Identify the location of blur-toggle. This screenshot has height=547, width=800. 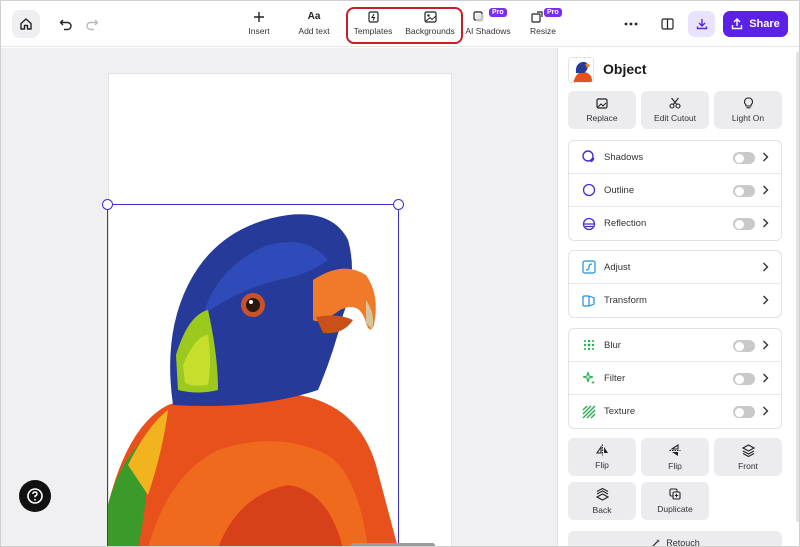
(744, 346).